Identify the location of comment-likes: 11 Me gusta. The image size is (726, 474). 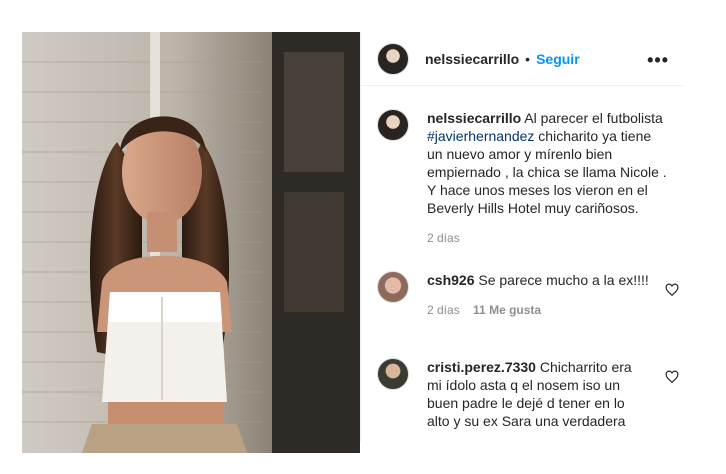
(507, 310).